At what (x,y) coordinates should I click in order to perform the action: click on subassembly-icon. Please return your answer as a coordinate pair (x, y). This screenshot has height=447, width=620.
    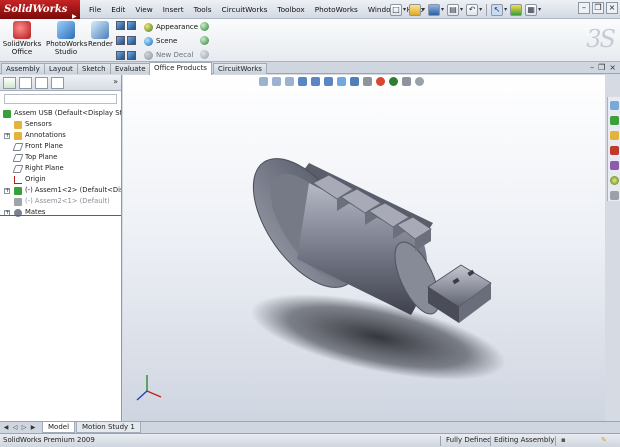
    Looking at the image, I should click on (18, 202).